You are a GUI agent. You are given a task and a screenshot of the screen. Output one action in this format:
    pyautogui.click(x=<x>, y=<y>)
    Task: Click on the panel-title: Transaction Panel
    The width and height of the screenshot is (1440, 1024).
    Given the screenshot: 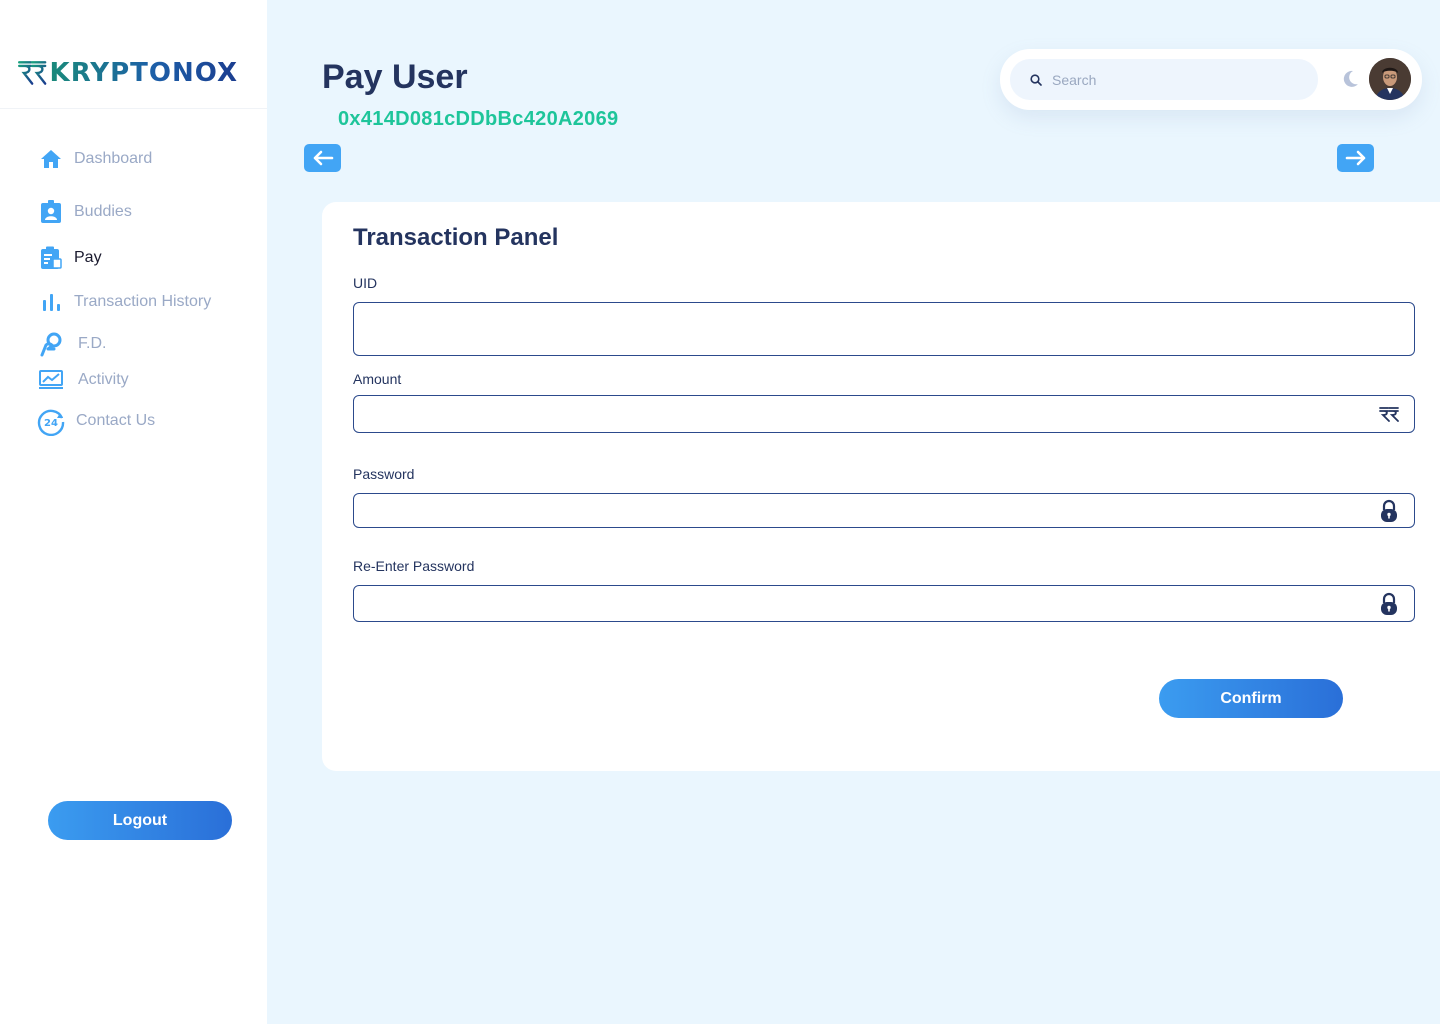 What is the action you would take?
    pyautogui.click(x=456, y=237)
    